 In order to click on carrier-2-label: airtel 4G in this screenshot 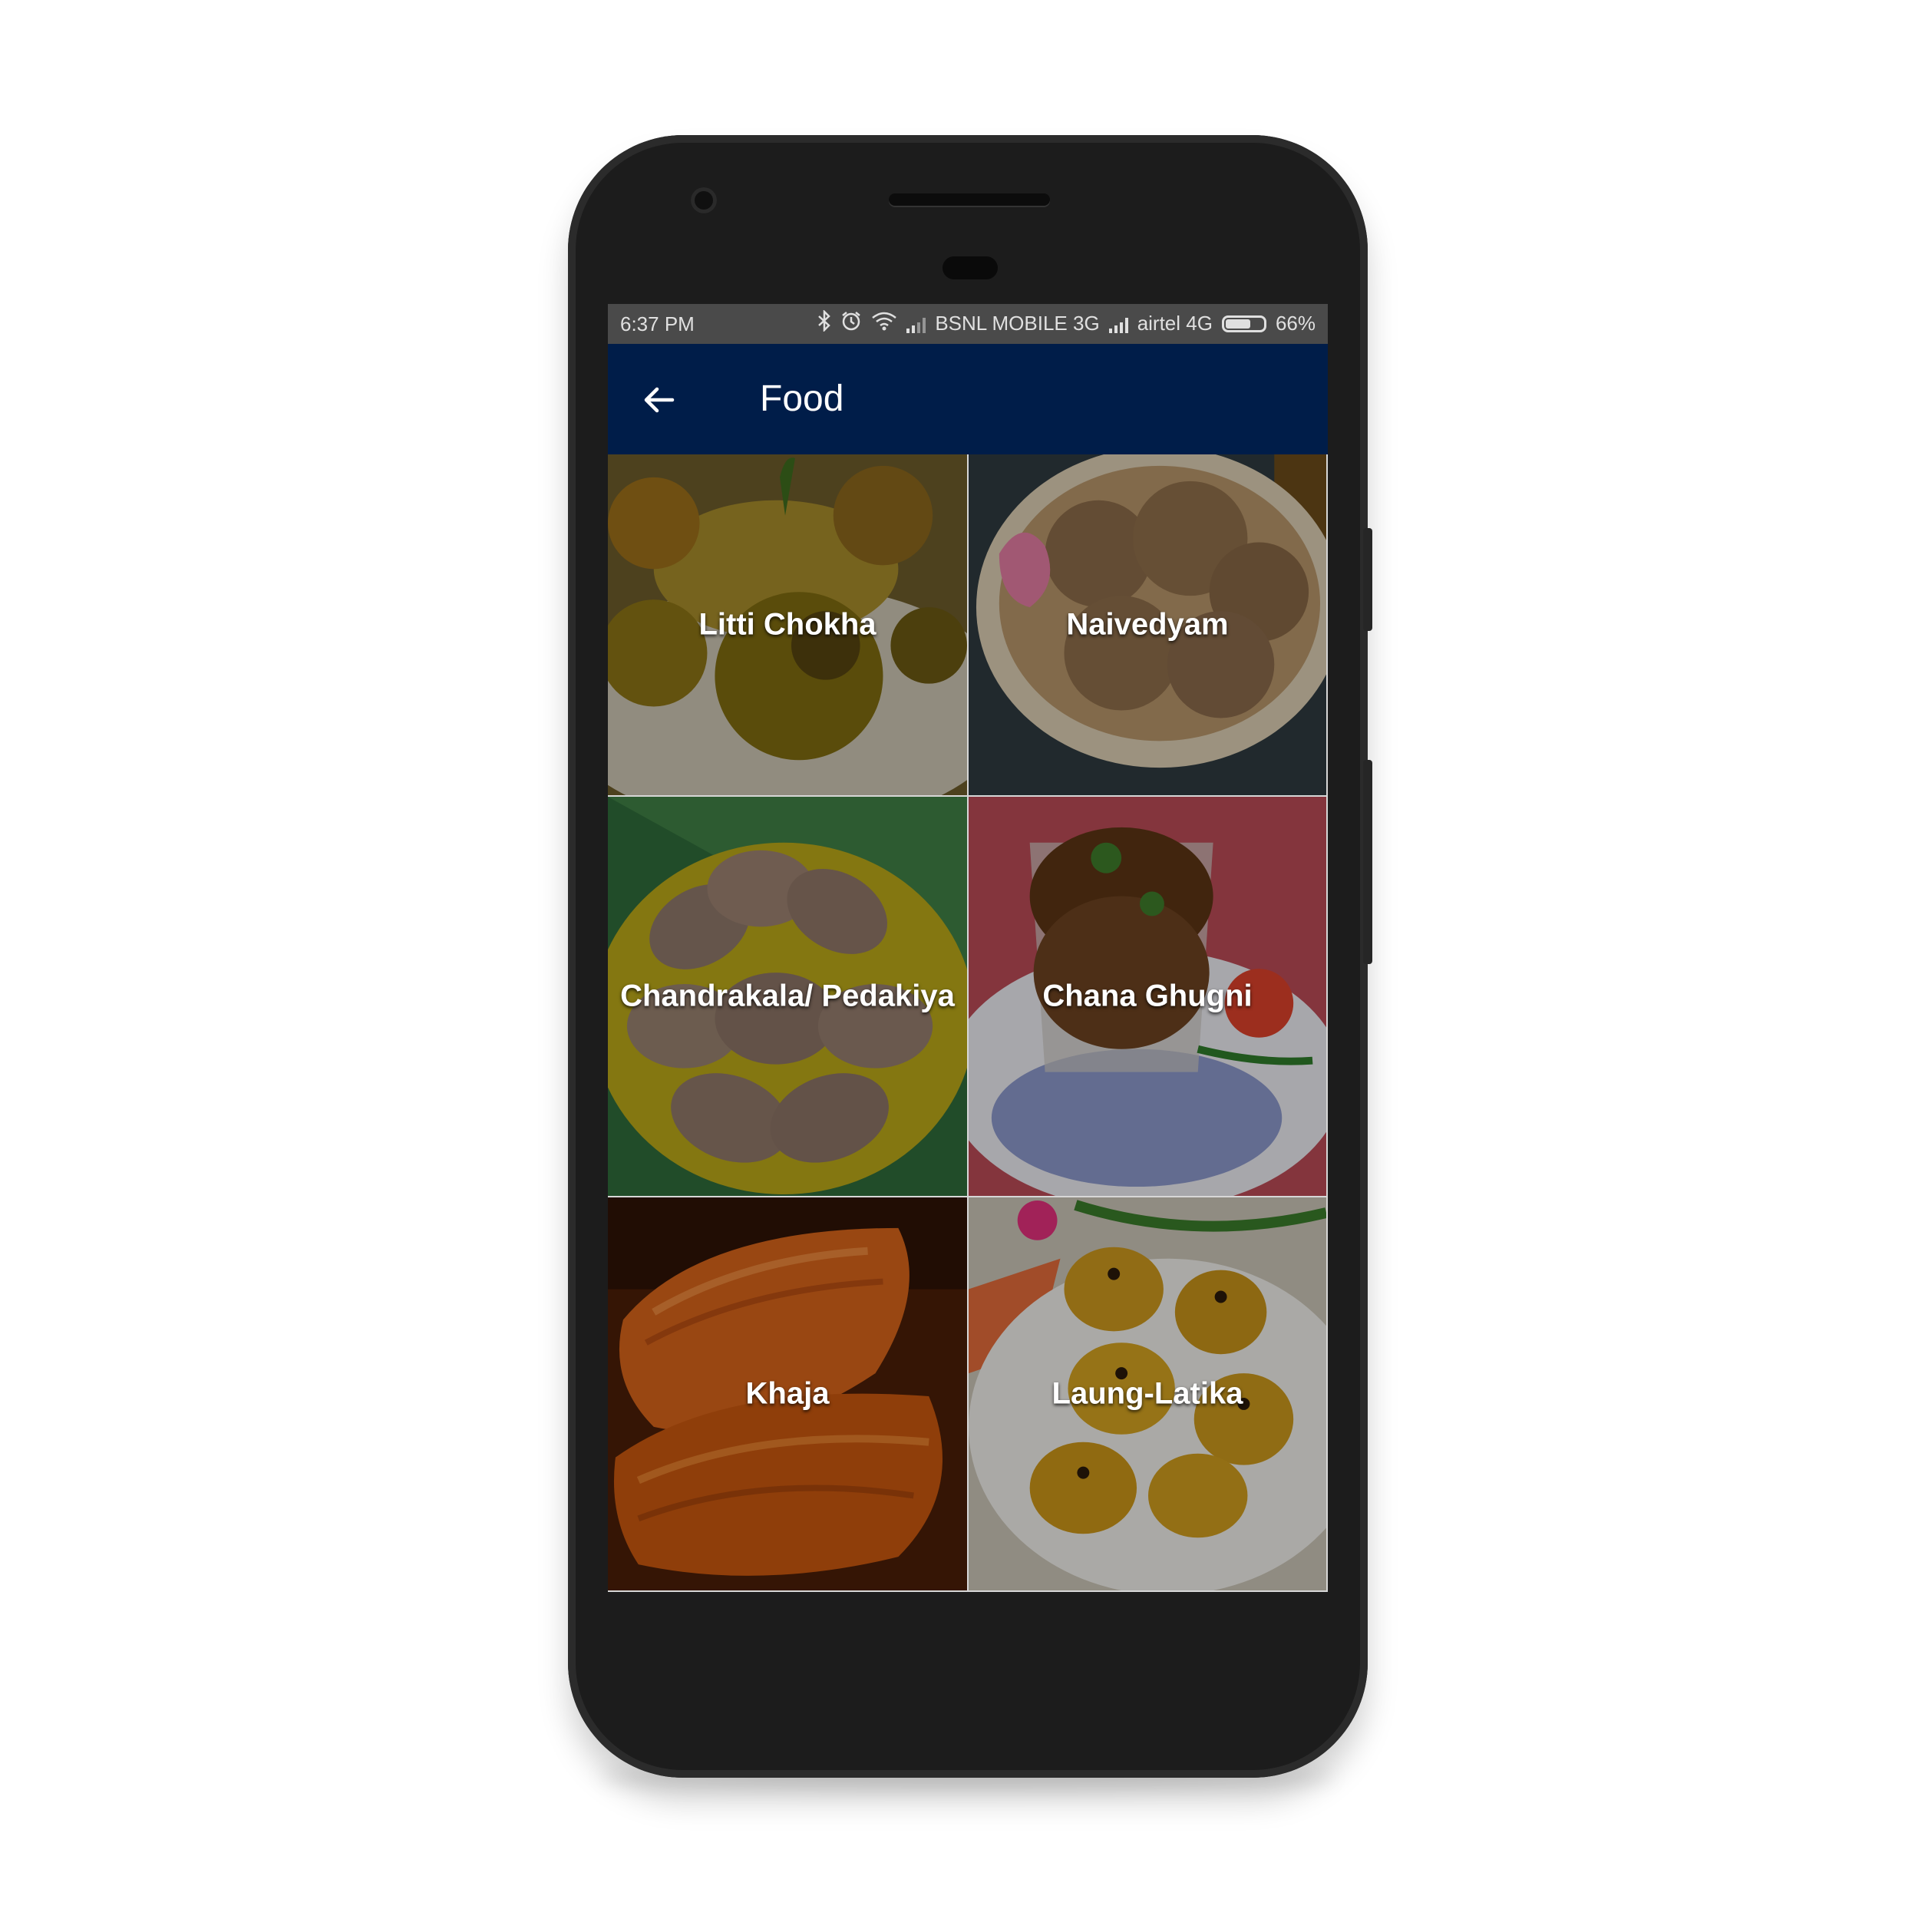, I will do `click(1175, 323)`.